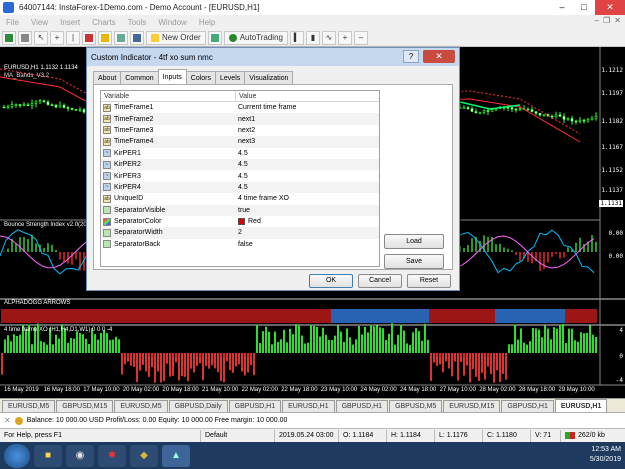 The image size is (625, 469). I want to click on menu-view: View, so click(39, 22).